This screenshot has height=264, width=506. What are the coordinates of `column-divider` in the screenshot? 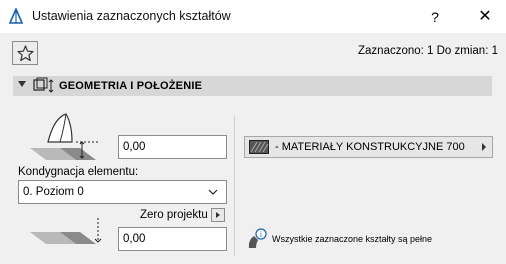 It's located at (234, 186).